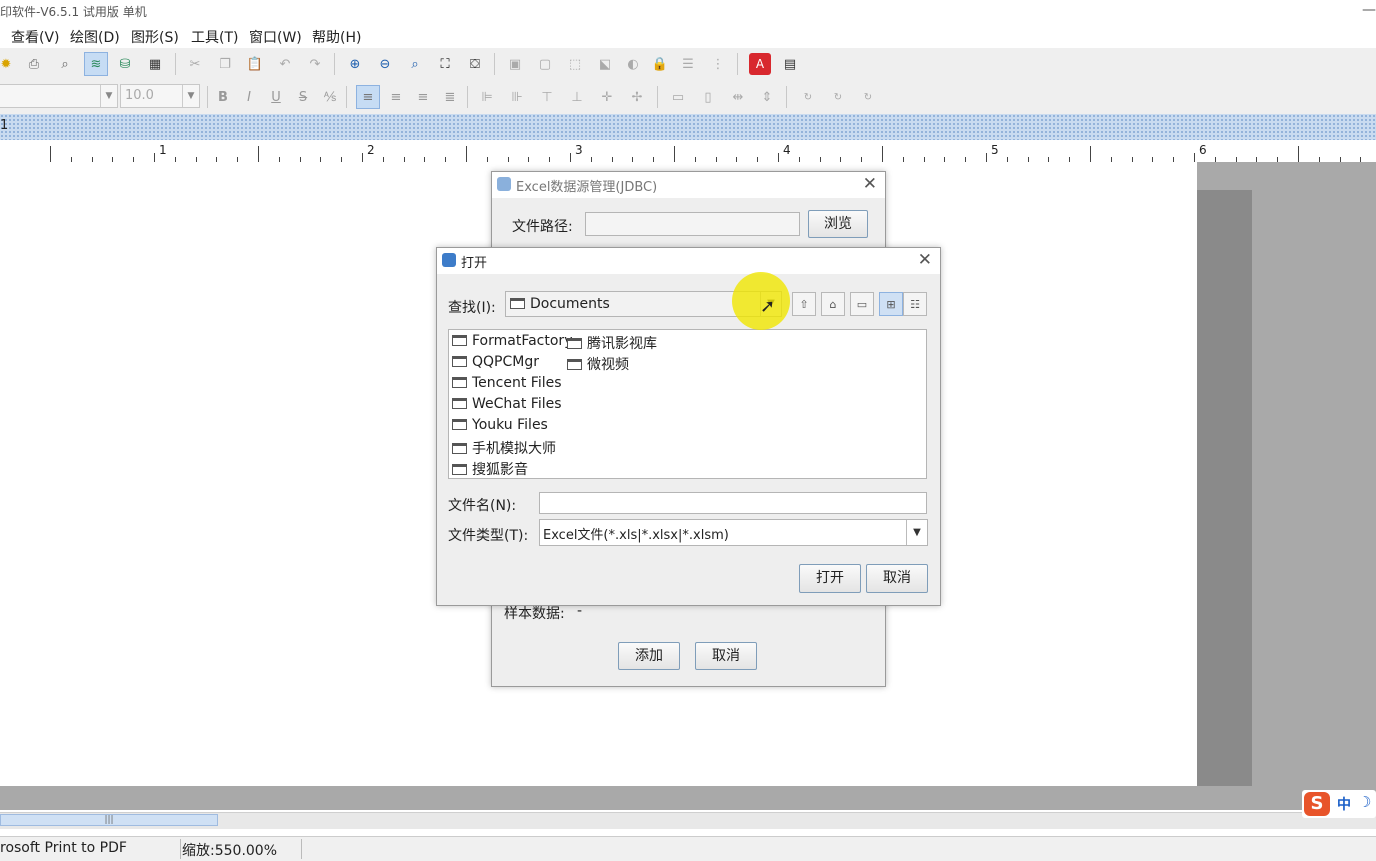 Image resolution: width=1376 pixels, height=861 pixels. What do you see at coordinates (915, 304) in the screenshot?
I see `details-view-icon: ☷` at bounding box center [915, 304].